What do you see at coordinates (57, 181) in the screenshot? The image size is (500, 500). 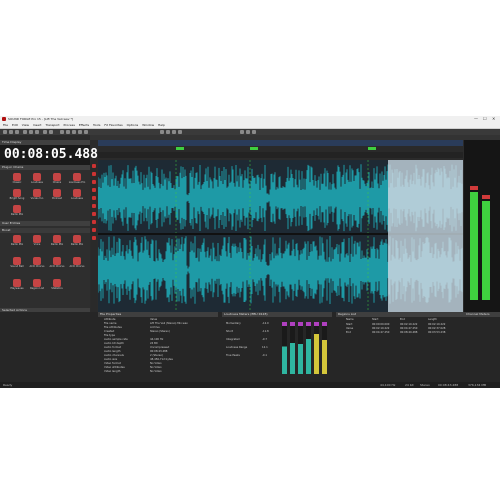 I see `plugin-chain-button: Chains` at bounding box center [57, 181].